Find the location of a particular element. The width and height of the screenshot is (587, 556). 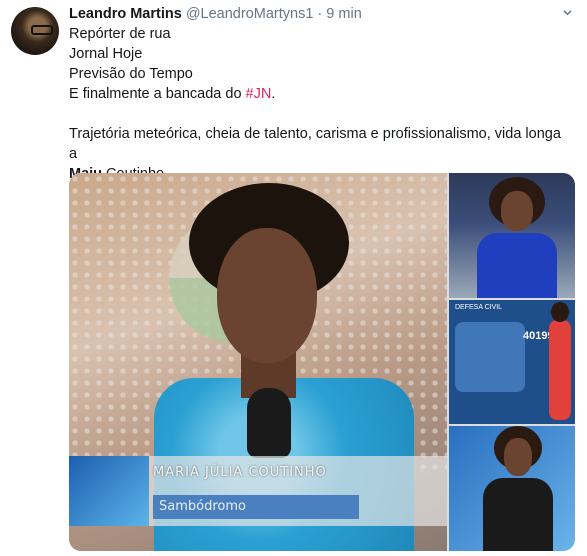

author-avatar is located at coordinates (35, 31).